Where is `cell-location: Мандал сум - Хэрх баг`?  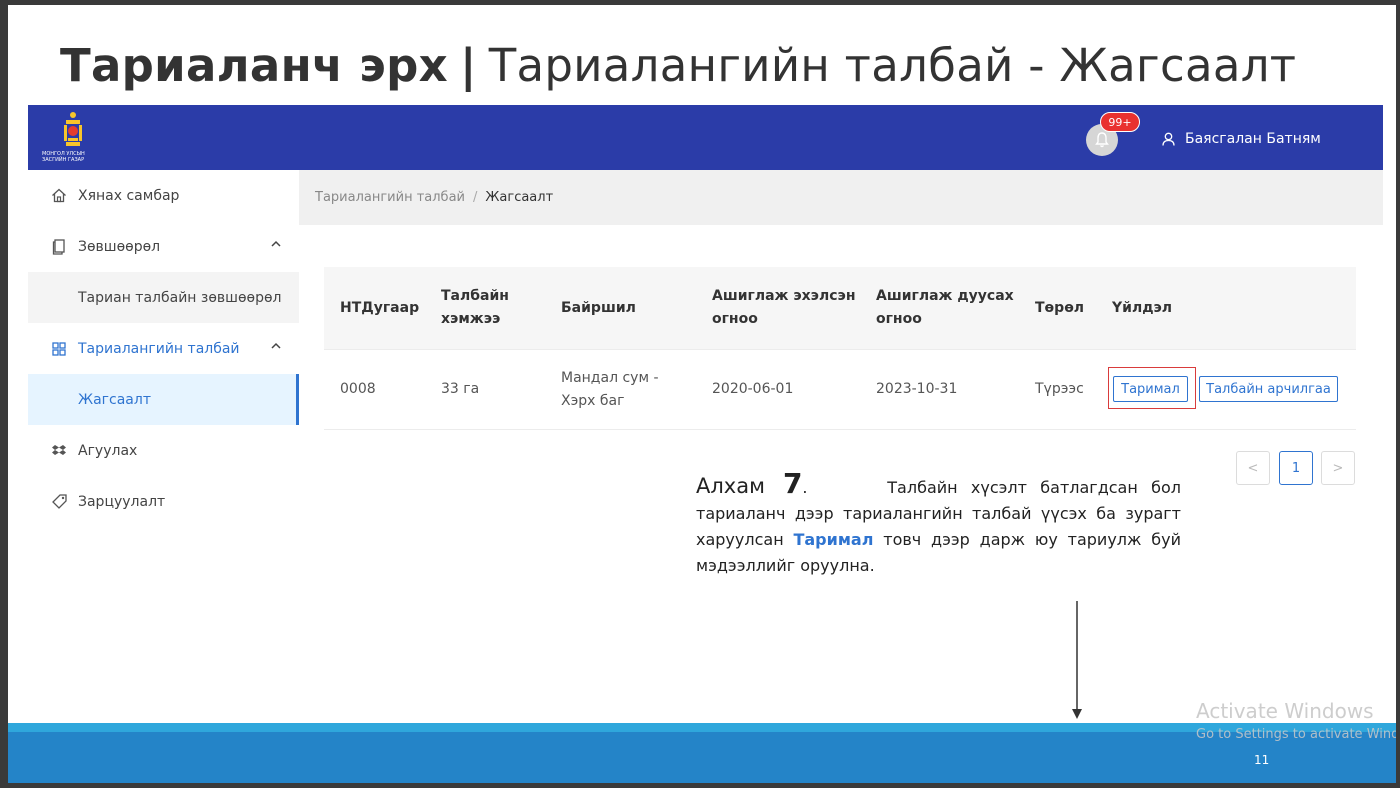
cell-location: Мандал сум - Хэрх баг is located at coordinates (610, 389).